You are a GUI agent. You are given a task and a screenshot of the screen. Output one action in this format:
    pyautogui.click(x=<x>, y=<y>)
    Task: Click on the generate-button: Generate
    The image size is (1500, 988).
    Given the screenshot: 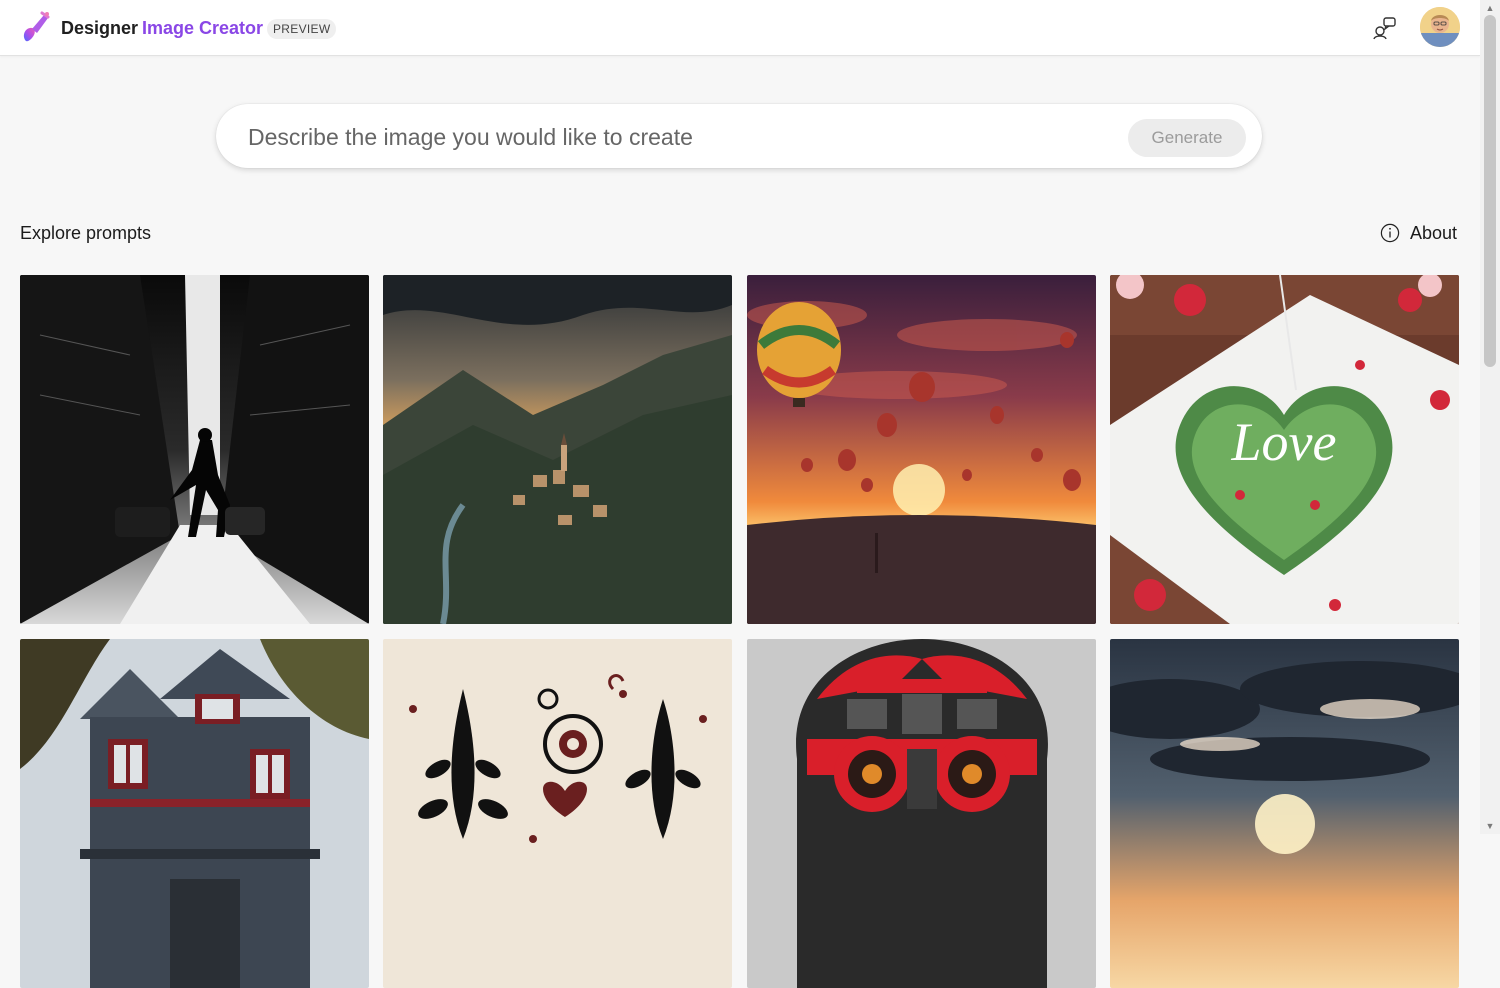 What is the action you would take?
    pyautogui.click(x=1187, y=138)
    